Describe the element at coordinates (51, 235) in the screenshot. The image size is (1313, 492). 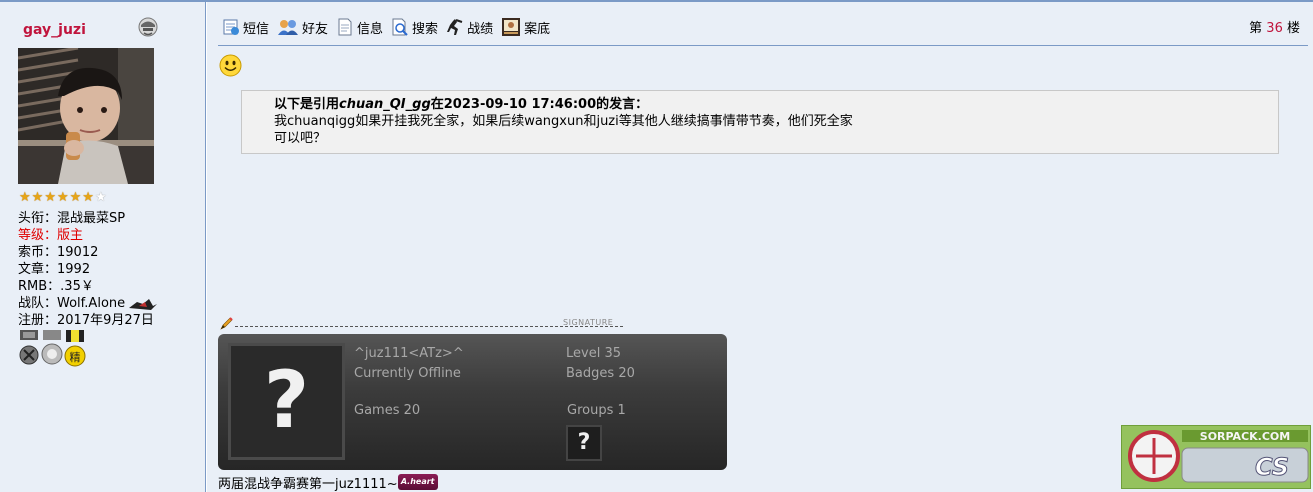
I see `user-level-row: 等级：版主` at that location.